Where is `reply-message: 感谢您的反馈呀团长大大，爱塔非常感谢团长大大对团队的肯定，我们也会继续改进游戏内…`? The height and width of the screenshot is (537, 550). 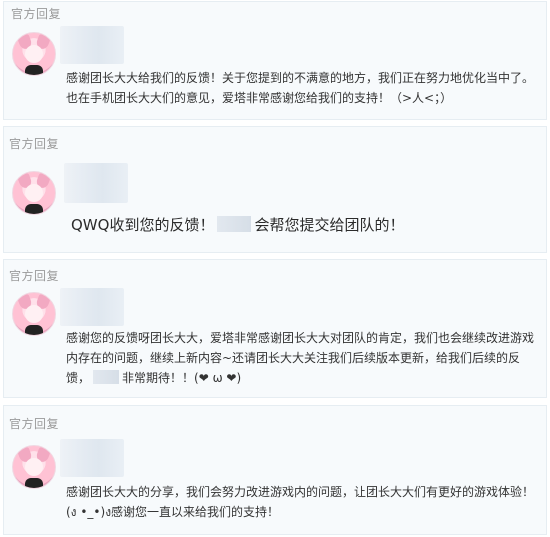
reply-message: 感谢您的反馈呀团长大大，爱塔非常感谢团长大大对团队的肯定，我们也会继续改进游戏内… is located at coordinates (300, 358).